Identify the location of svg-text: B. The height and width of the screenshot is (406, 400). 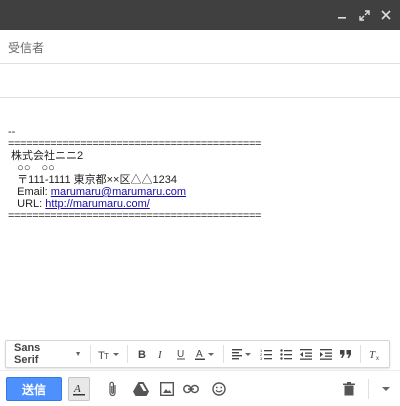
(142, 354).